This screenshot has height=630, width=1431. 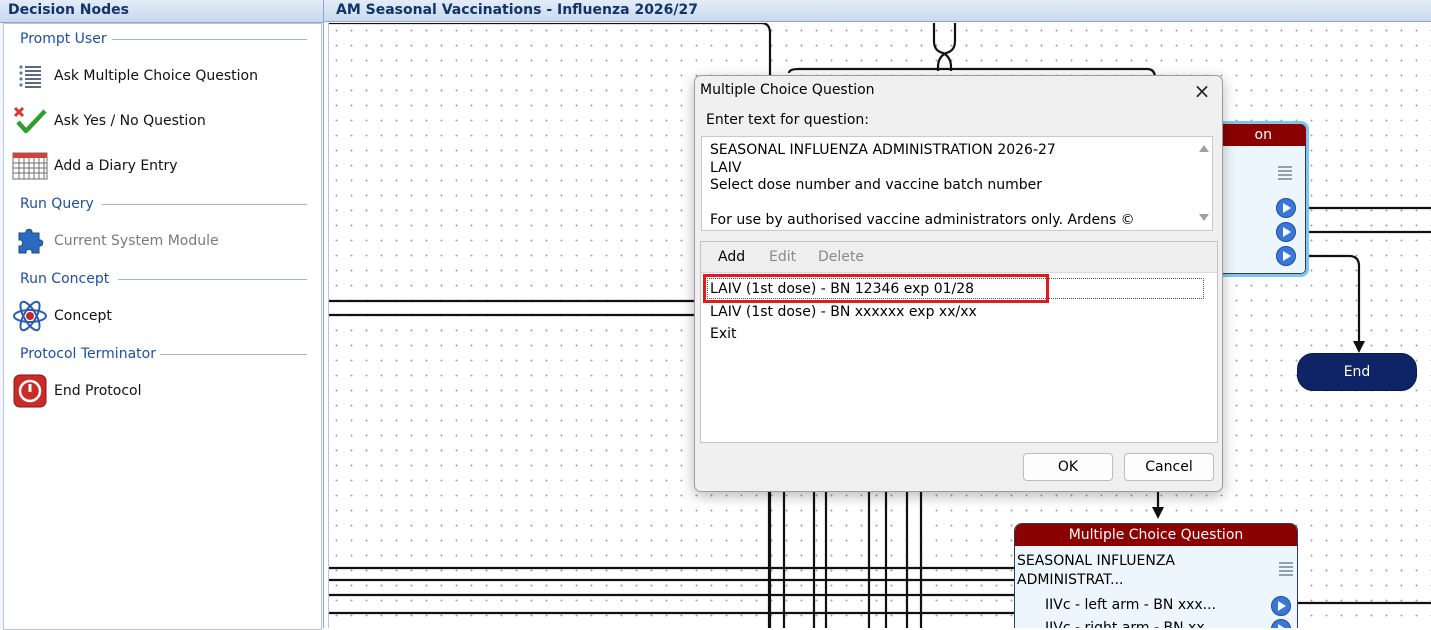 What do you see at coordinates (1203, 183) in the screenshot?
I see `question-scrollbar` at bounding box center [1203, 183].